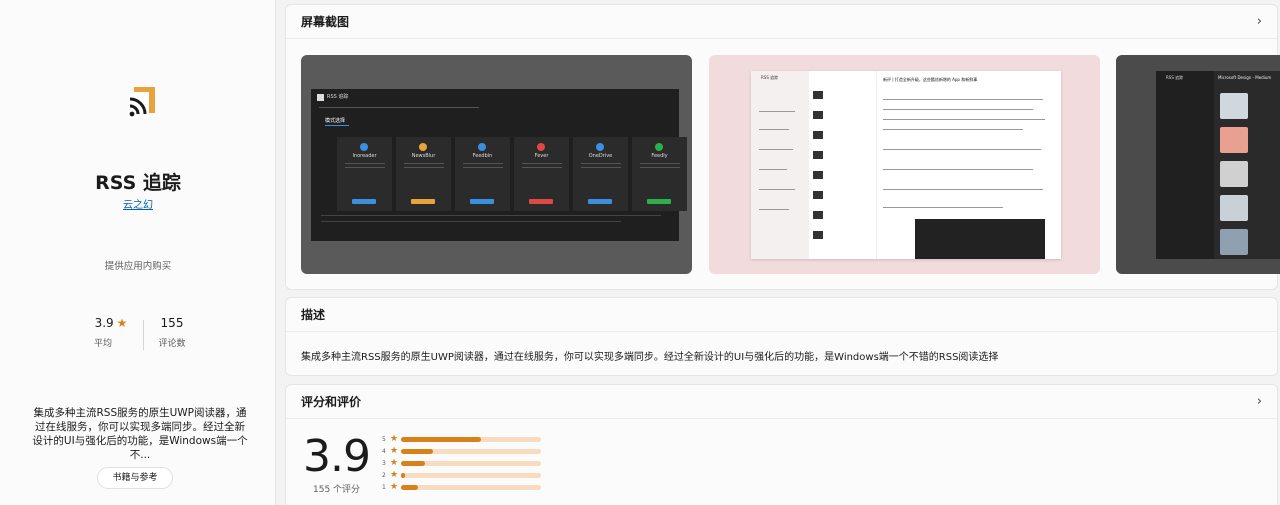 This screenshot has height=505, width=1280. I want to click on service-card-fever: Fever, so click(541, 174).